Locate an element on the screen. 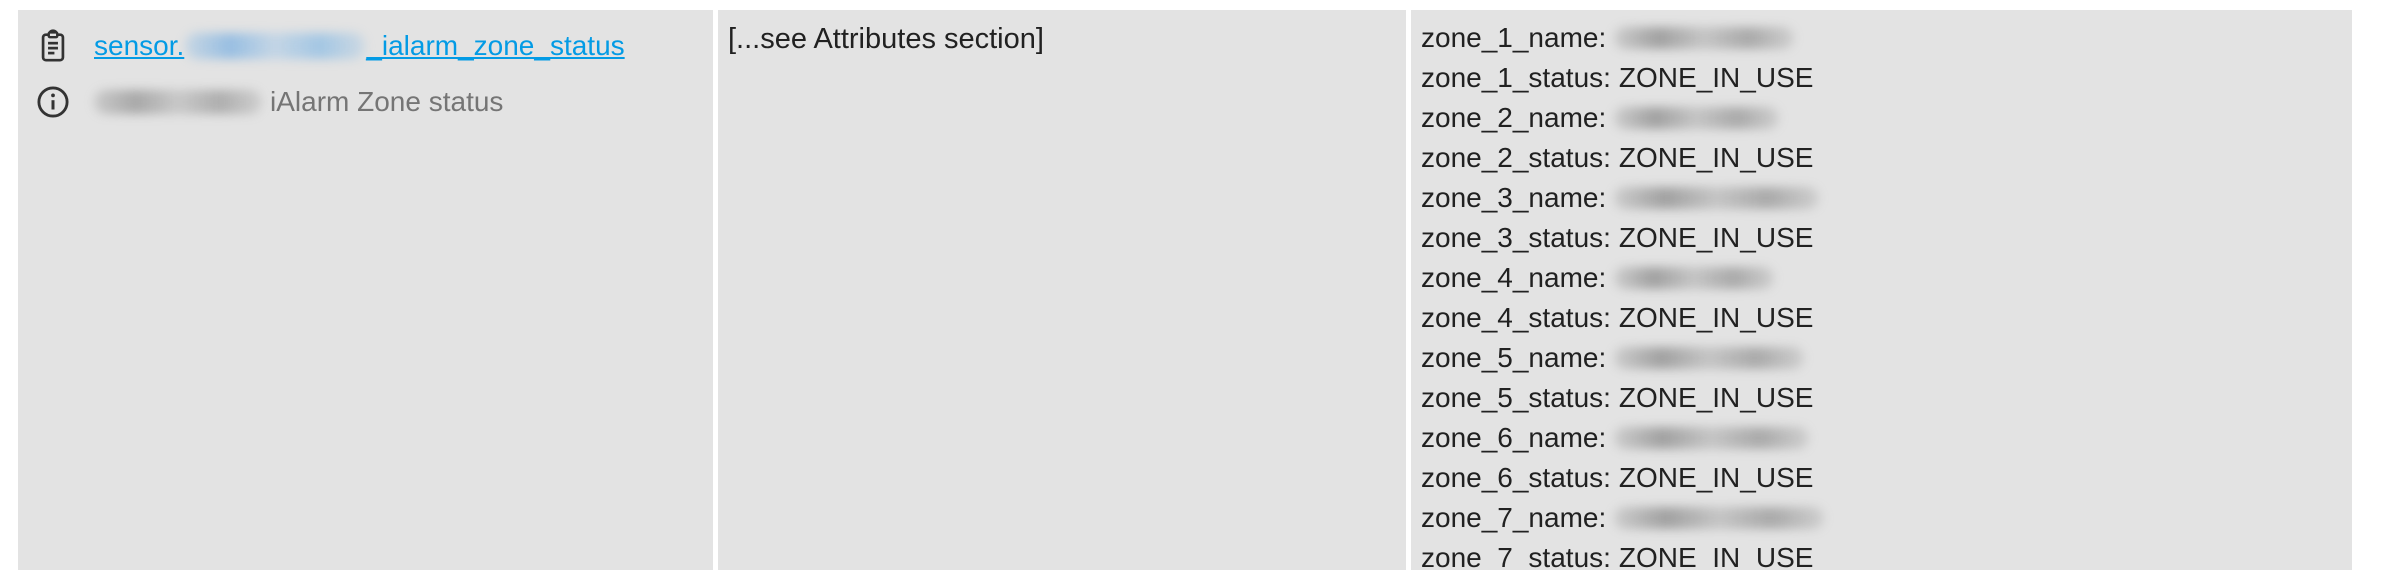 The width and height of the screenshot is (2382, 570). attribute-key: zone_4_status: is located at coordinates (1516, 317).